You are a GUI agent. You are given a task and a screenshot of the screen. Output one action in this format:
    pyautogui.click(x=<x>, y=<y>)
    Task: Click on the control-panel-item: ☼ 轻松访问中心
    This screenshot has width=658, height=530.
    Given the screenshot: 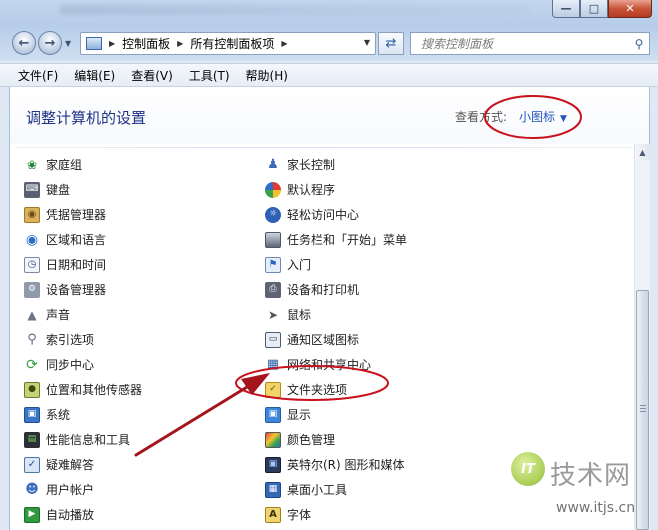 What is the action you would take?
    pyautogui.click(x=336, y=214)
    